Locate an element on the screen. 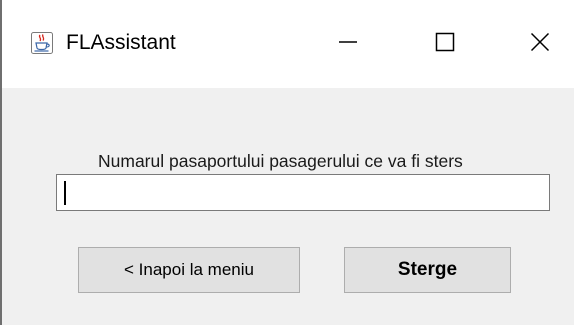 The image size is (574, 325). minimize-icon is located at coordinates (348, 42).